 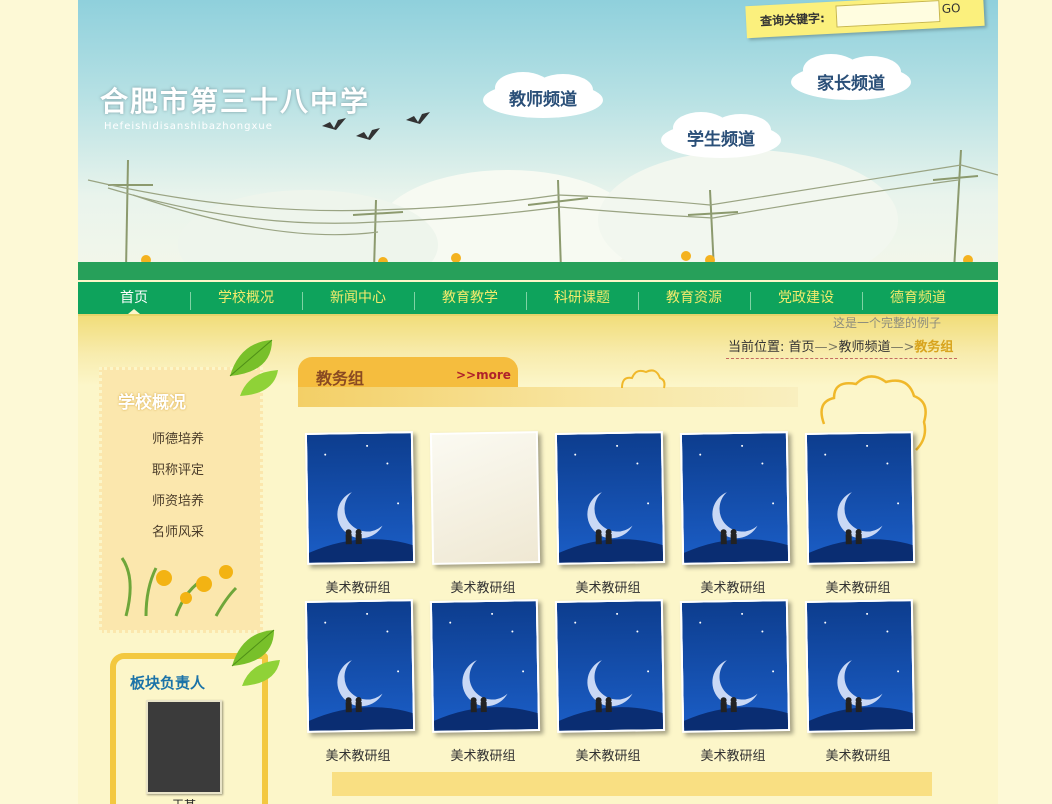 I want to click on cloud-outline-icon, so click(x=643, y=379).